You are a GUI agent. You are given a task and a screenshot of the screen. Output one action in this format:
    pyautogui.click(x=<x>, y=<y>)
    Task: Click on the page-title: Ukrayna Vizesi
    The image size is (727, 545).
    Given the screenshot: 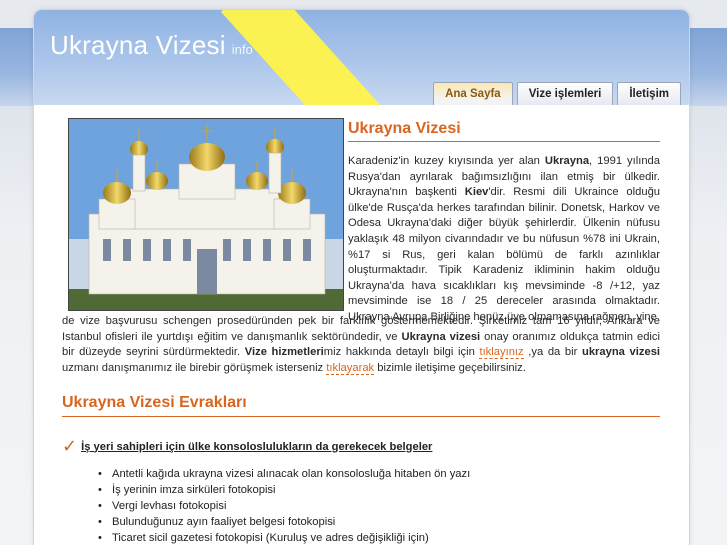 What is the action you would take?
    pyautogui.click(x=504, y=131)
    